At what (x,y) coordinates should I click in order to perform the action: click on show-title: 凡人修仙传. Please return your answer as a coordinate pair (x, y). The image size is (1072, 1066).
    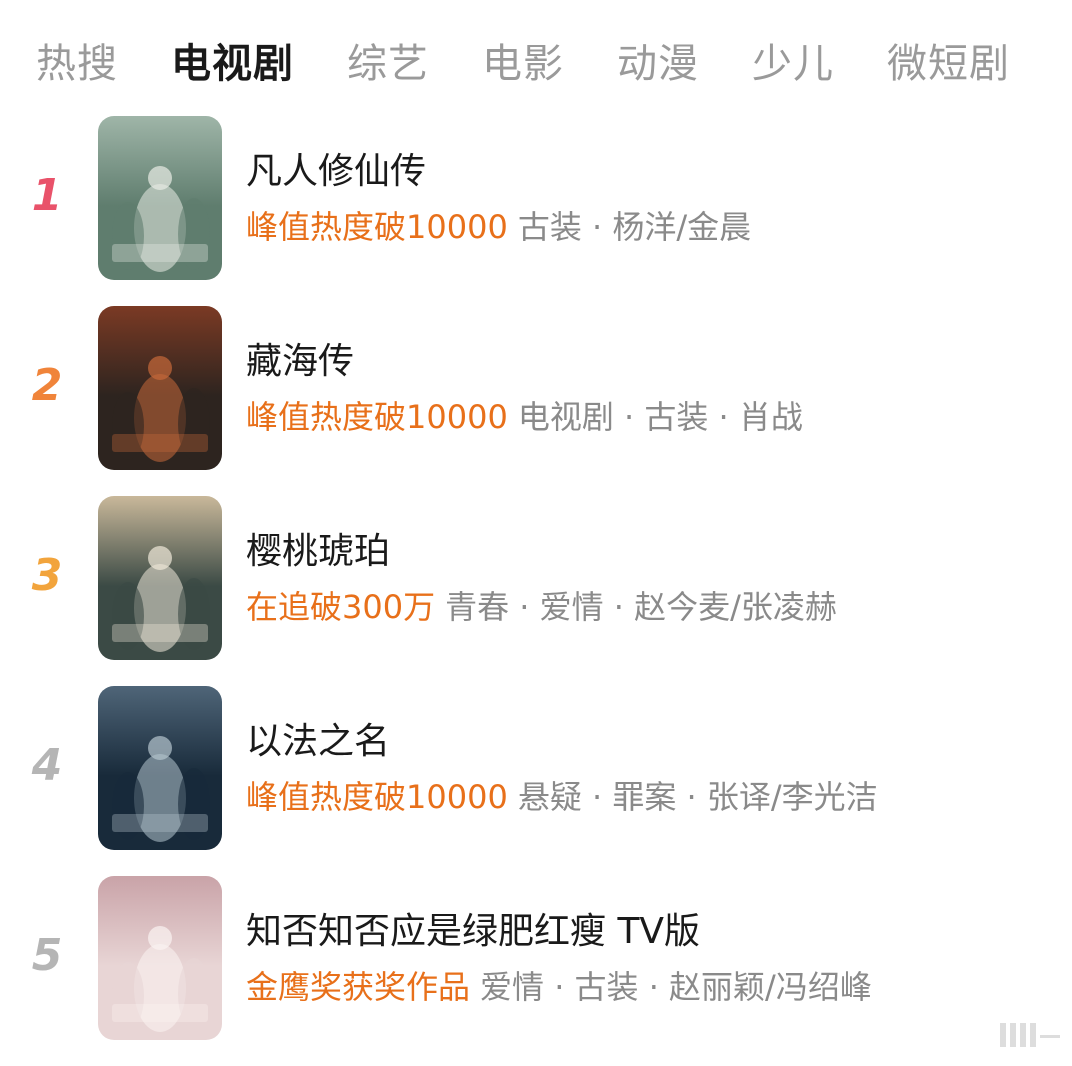
    Looking at the image, I should click on (336, 172).